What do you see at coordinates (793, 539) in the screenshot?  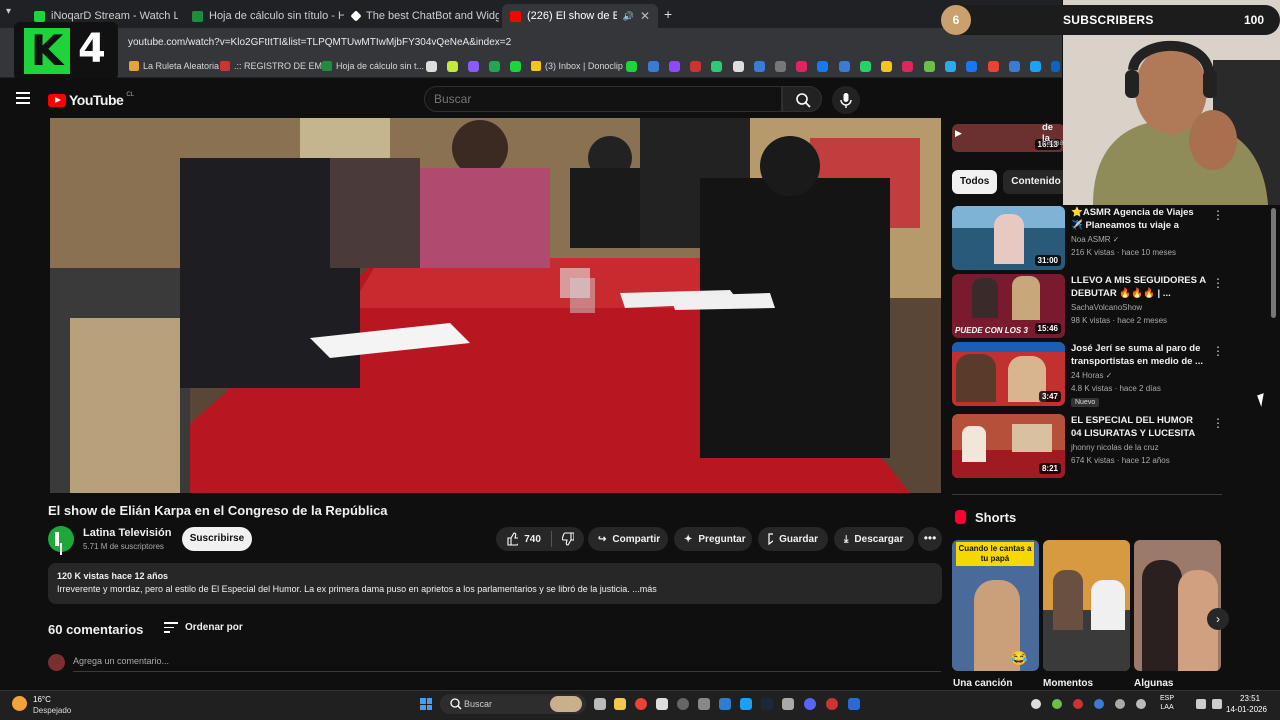 I see `save-button: Guardar` at bounding box center [793, 539].